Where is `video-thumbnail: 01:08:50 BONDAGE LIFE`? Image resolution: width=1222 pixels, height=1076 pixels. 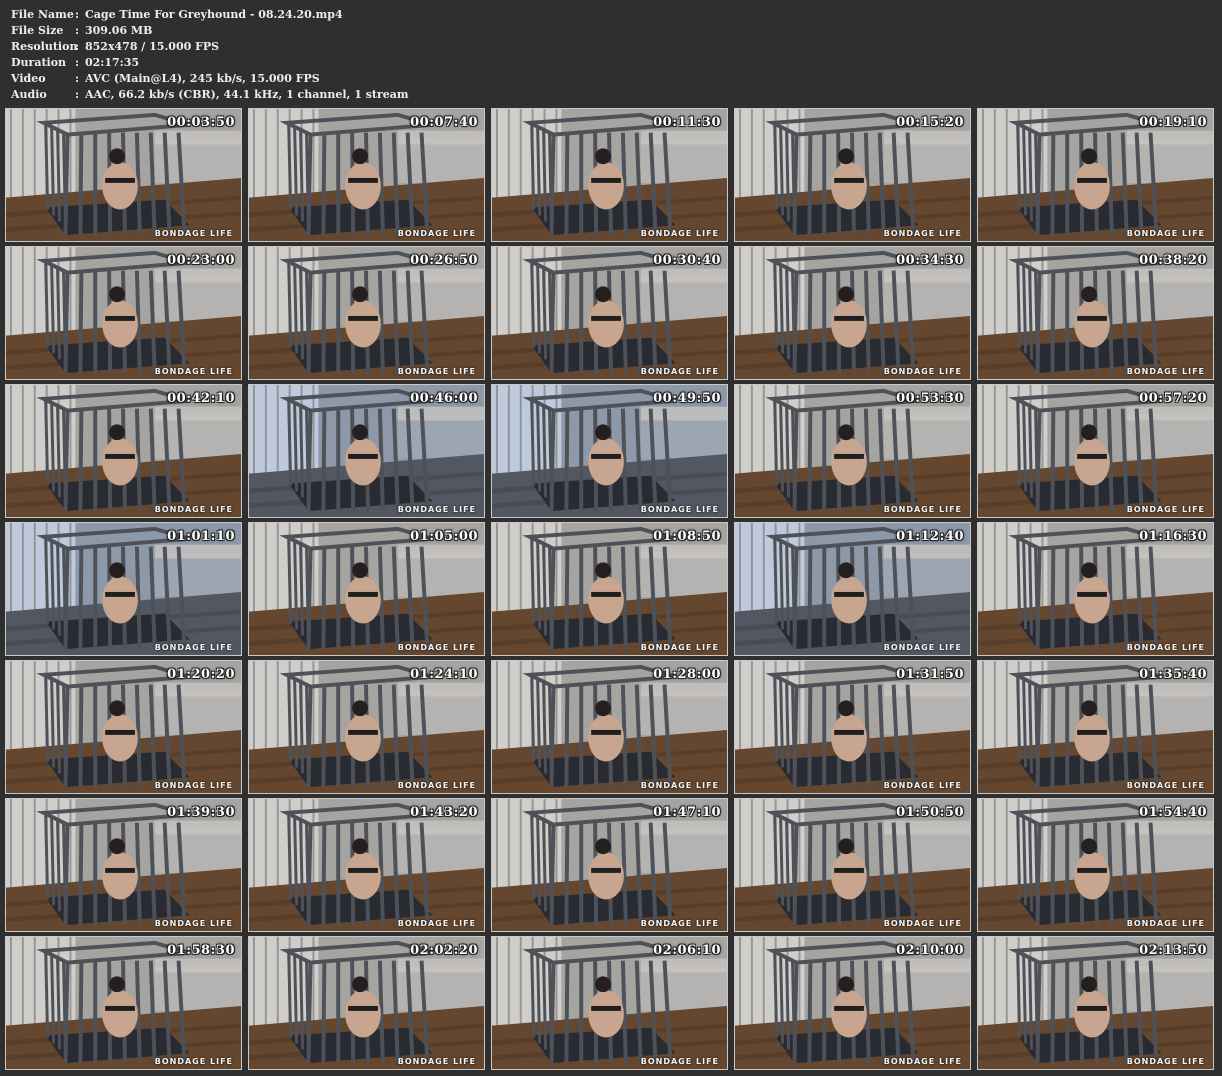 video-thumbnail: 01:08:50 BONDAGE LIFE is located at coordinates (609, 589).